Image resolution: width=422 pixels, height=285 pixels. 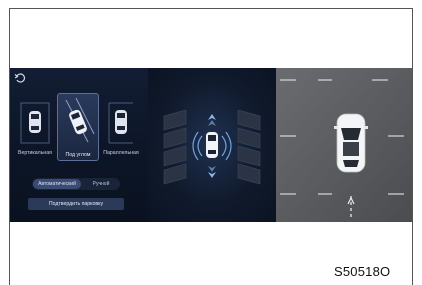 I want to click on parking-control-toggle: Автоматический Ручной, so click(x=76, y=184).